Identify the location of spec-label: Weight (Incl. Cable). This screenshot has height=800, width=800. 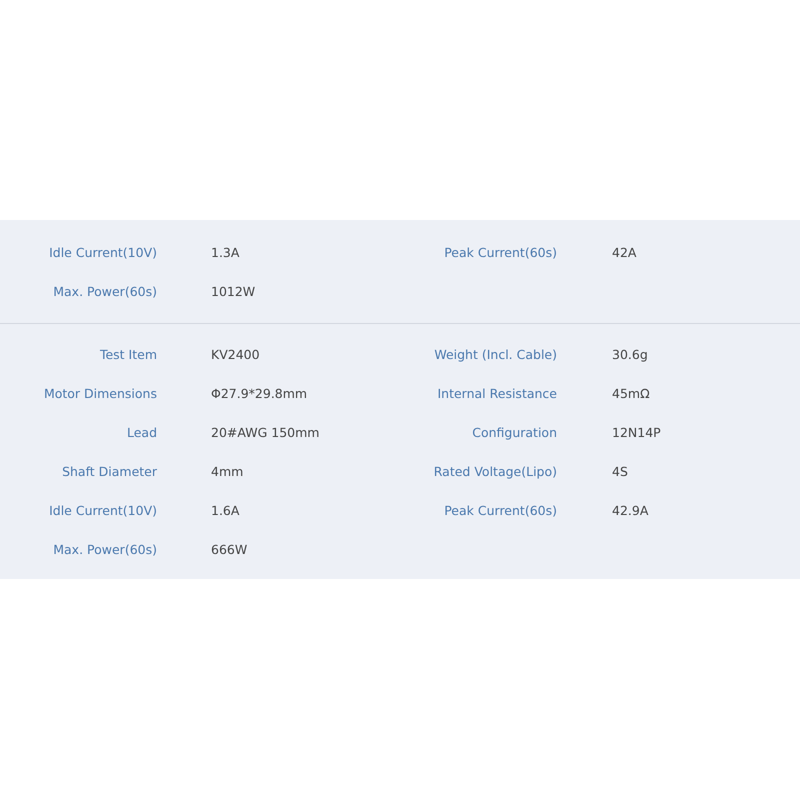
(495, 354).